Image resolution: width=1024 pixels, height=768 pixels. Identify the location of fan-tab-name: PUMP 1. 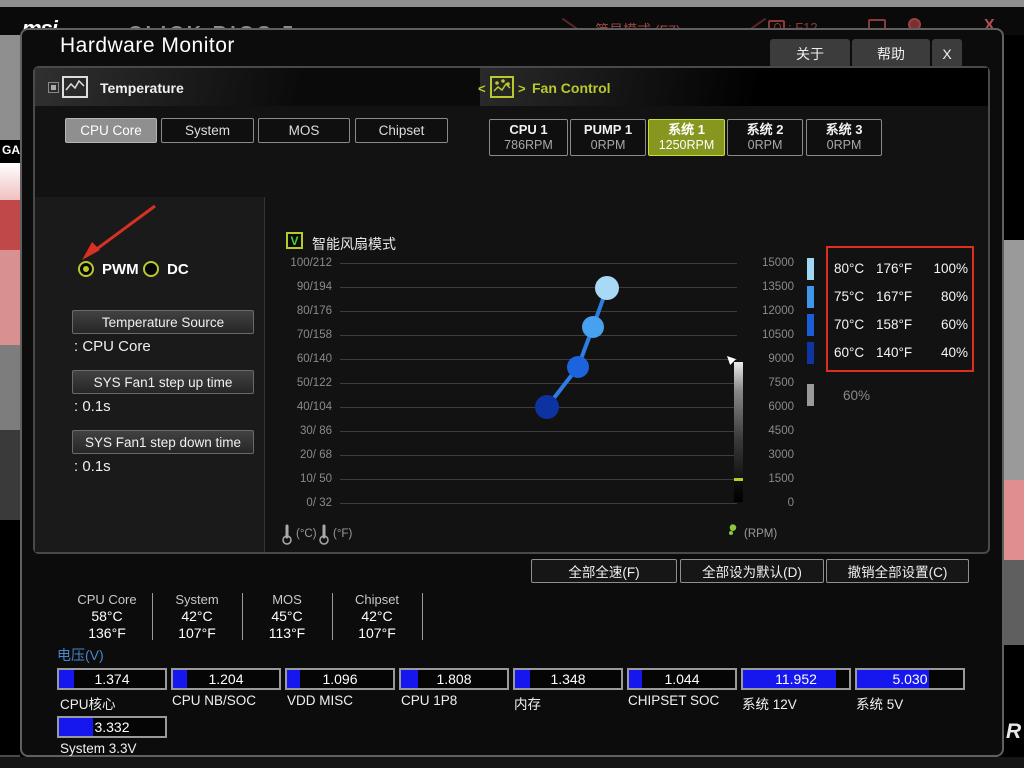
(608, 129).